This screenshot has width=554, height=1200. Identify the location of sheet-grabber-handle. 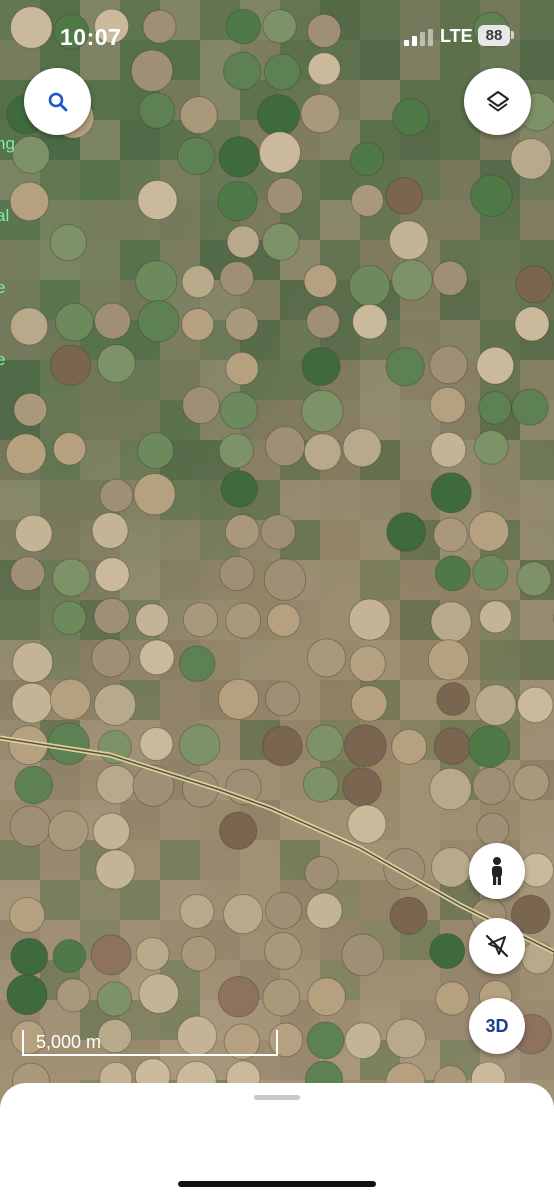
(277, 1097).